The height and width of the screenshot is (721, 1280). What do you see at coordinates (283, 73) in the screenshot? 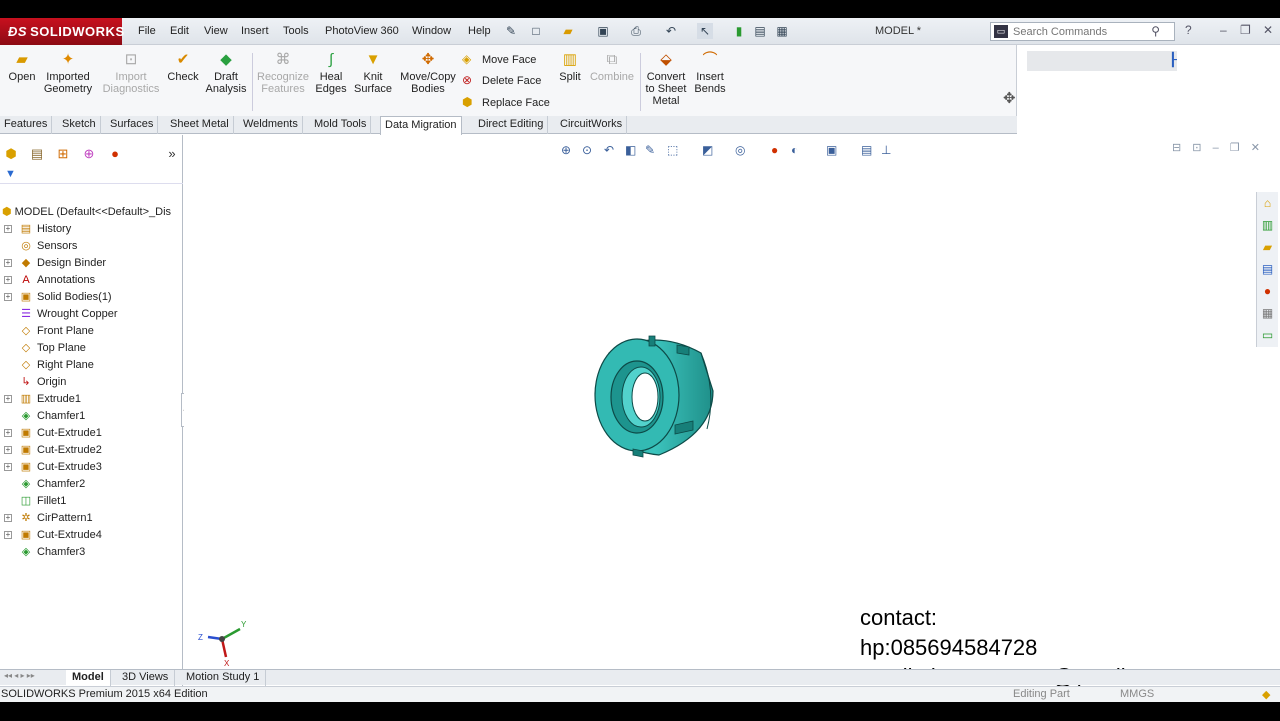
I see `recognize-features-button: ⌘ Recognize Features` at bounding box center [283, 73].